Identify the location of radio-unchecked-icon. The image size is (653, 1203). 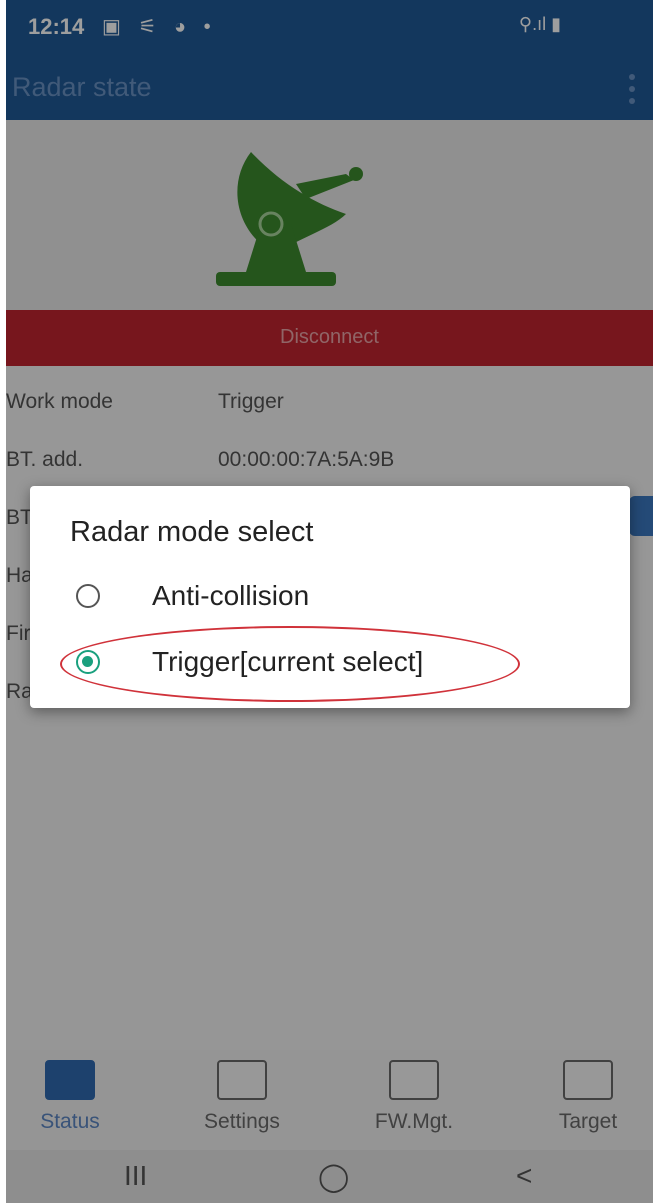
(88, 596).